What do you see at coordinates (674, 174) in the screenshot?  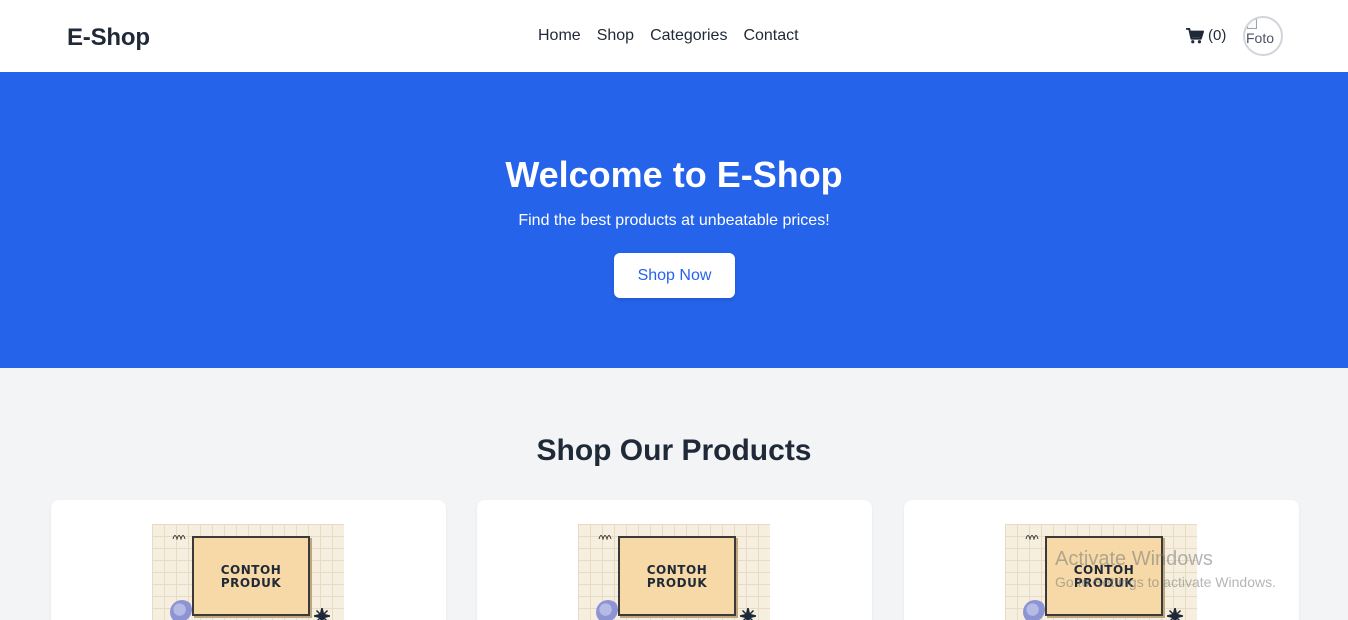 I see `hero-title: Welcome to E-Shop` at bounding box center [674, 174].